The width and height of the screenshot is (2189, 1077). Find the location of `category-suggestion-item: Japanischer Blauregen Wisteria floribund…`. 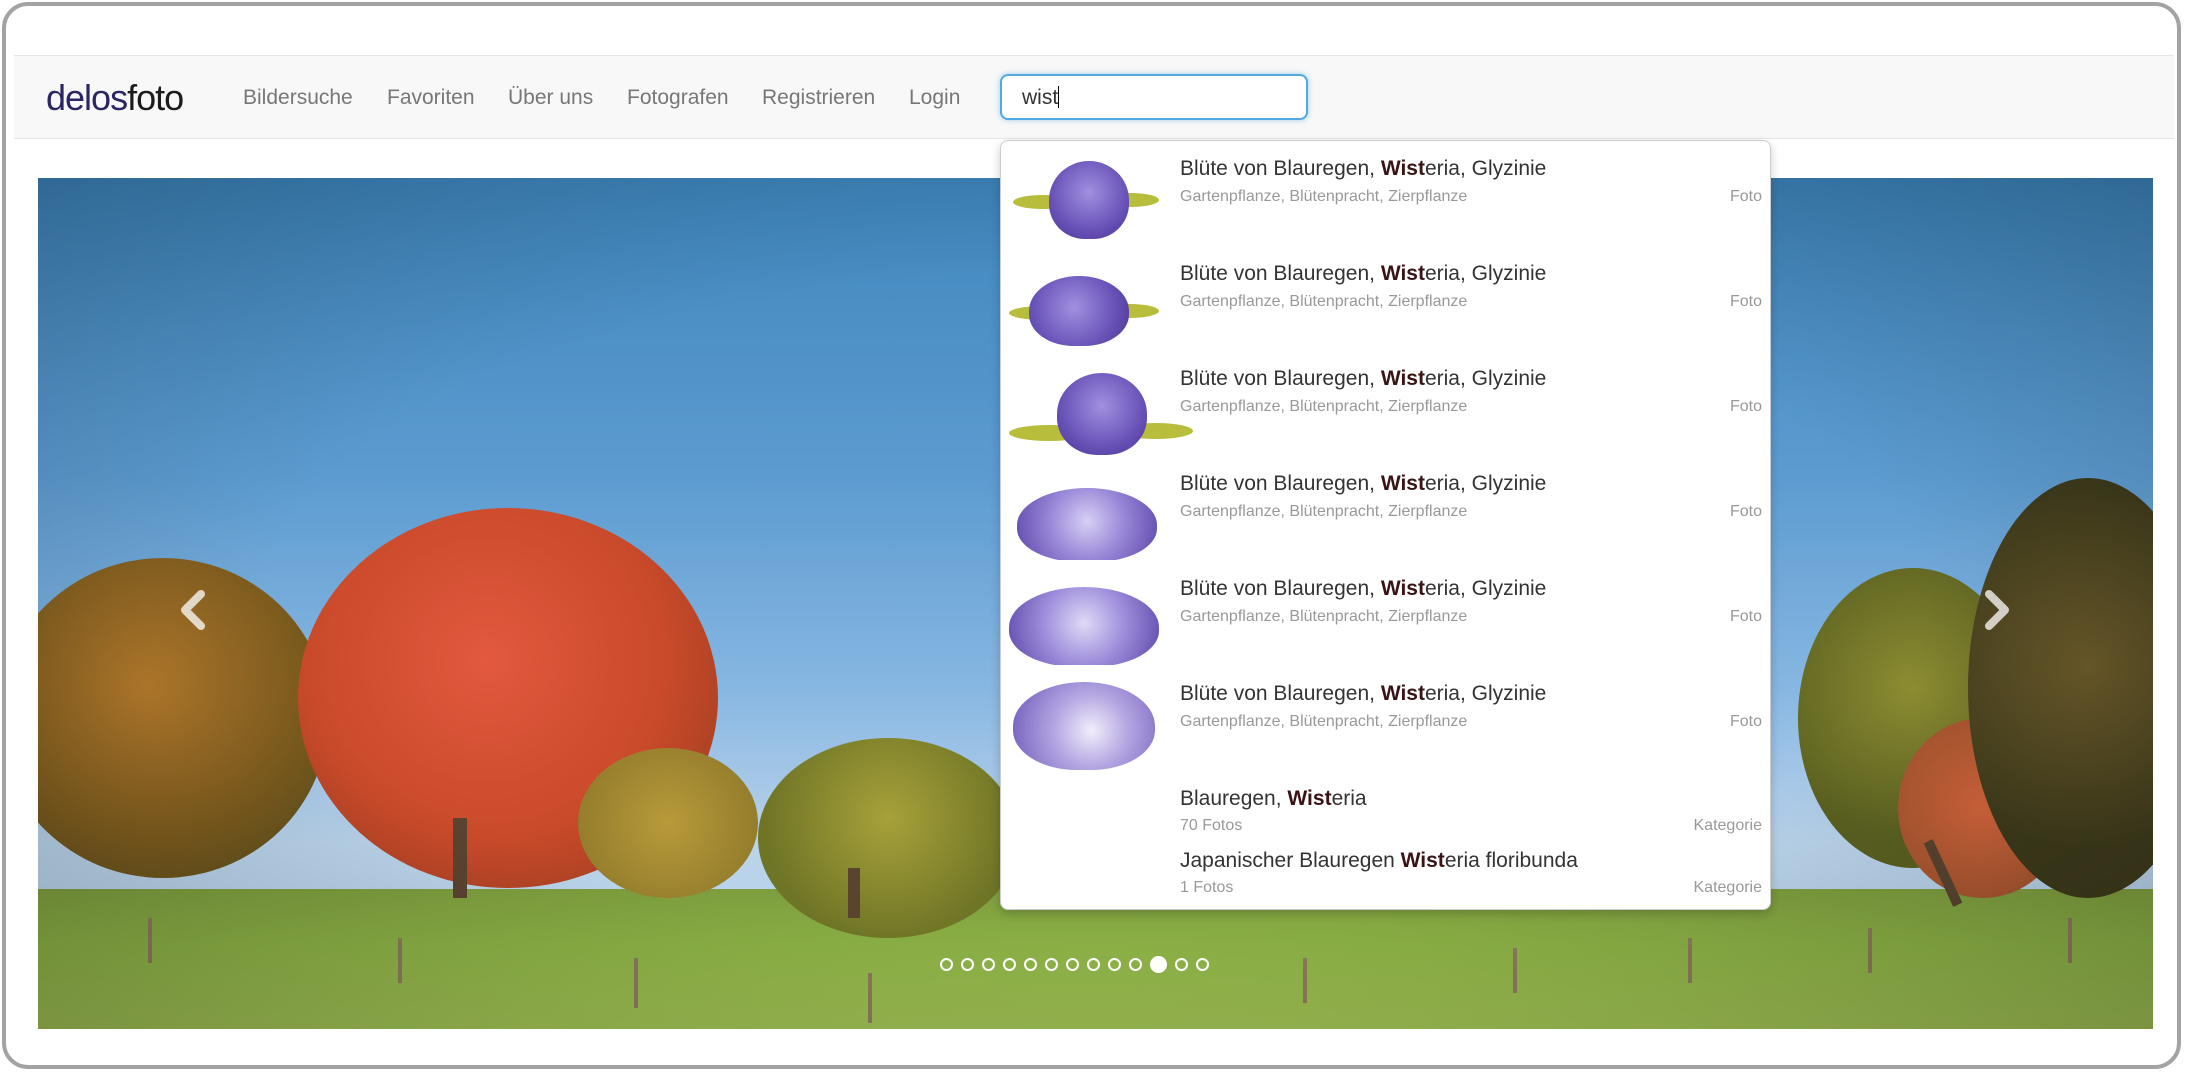

category-suggestion-item: Japanischer Blauregen Wisteria floribund… is located at coordinates (1385, 872).